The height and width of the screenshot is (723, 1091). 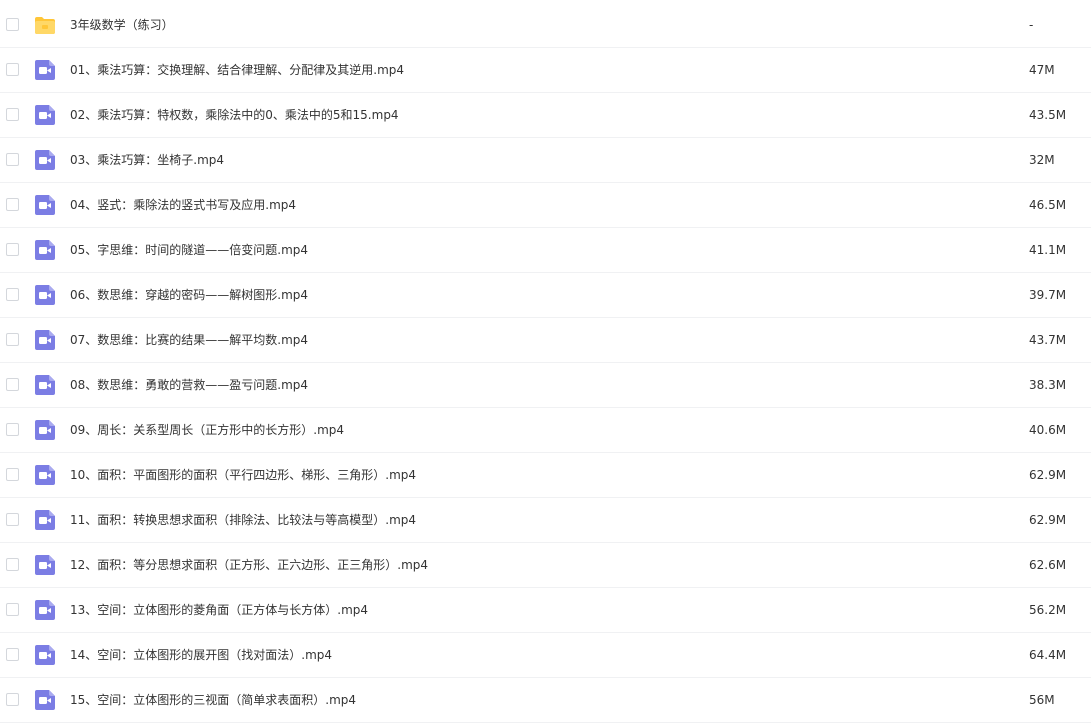 What do you see at coordinates (545, 205) in the screenshot?
I see `file-row: 04、竖式：乘除法的竖式书写及应用.mp4 46.5M` at bounding box center [545, 205].